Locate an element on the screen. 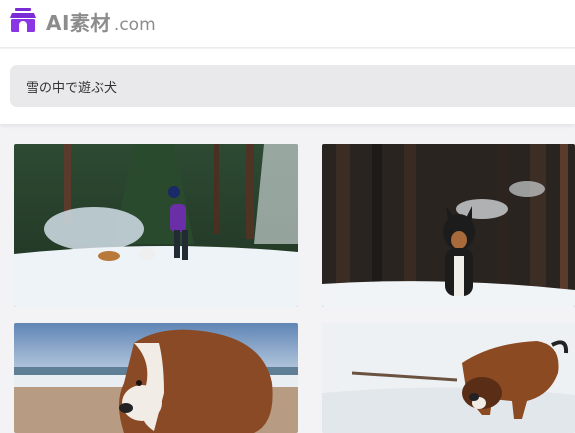  logo-main-text: AI素材 is located at coordinates (78, 23).